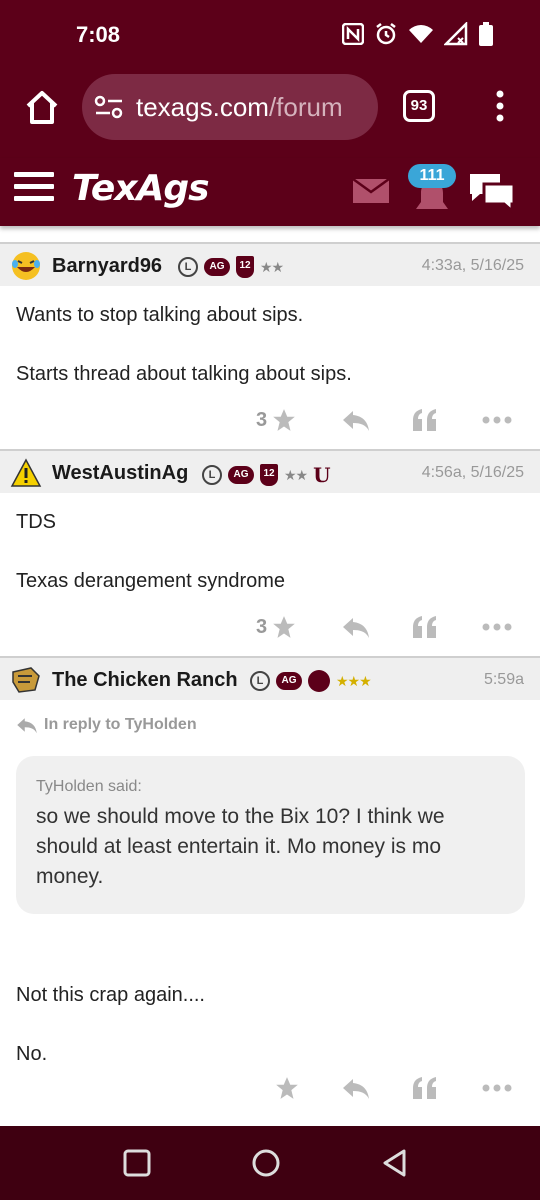 The width and height of the screenshot is (540, 1200). I want to click on back-button, so click(395, 1163).